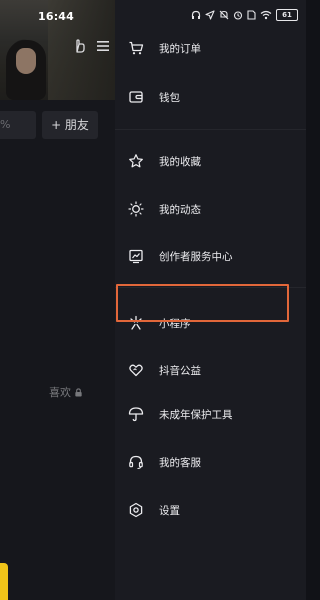  Describe the element at coordinates (56, 16) in the screenshot. I see `status-time: 16:44` at that location.